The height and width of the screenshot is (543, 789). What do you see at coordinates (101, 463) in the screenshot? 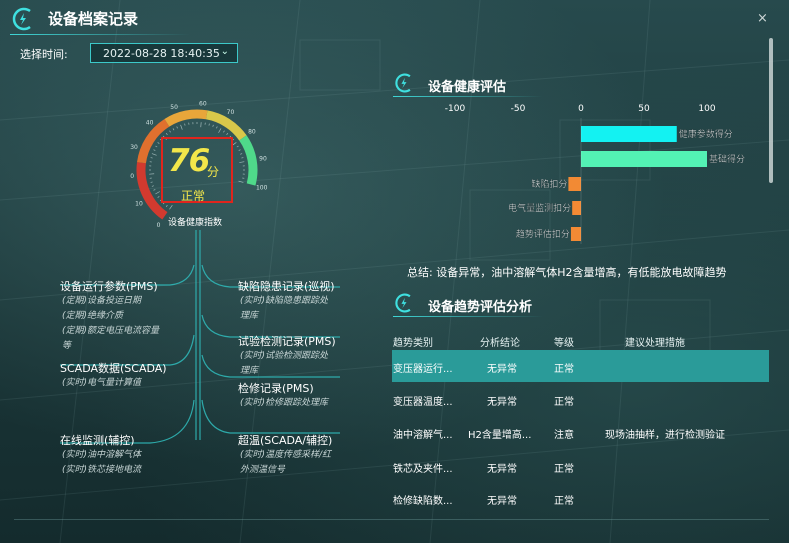
I see `tree-sub-list: (实时)油中溶解气体 (实时)铁芯接地电流` at bounding box center [101, 463].